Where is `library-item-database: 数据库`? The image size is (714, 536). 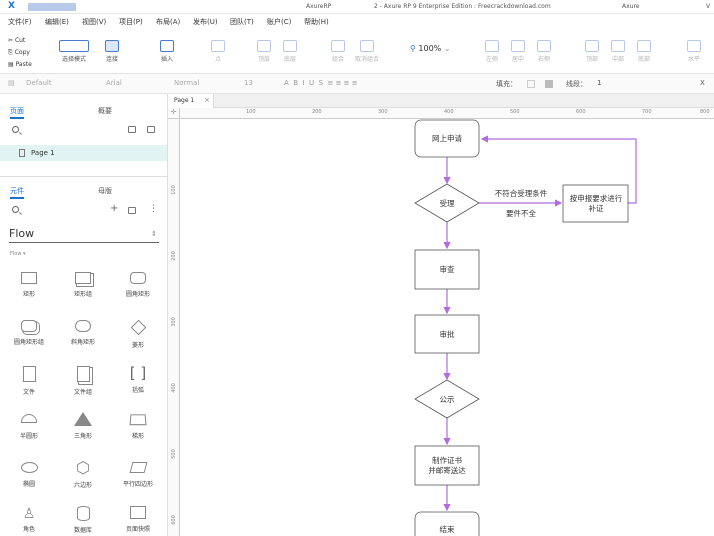 library-item-database: 数据库 is located at coordinates (83, 520).